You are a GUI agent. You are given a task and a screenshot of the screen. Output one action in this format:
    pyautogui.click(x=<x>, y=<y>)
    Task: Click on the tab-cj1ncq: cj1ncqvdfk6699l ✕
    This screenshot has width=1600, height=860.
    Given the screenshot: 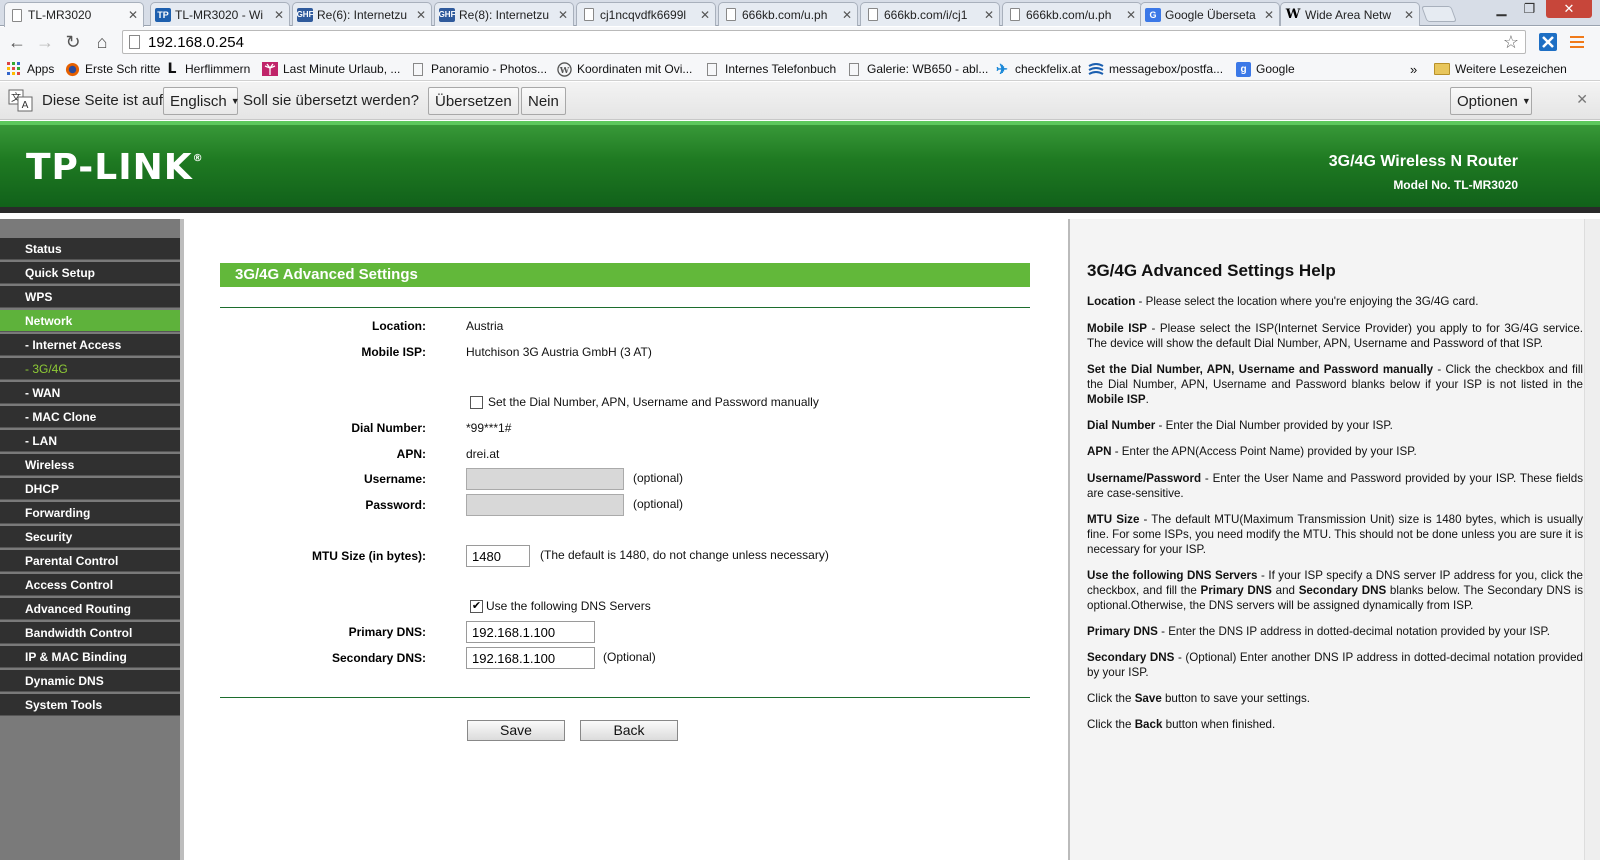 What is the action you would take?
    pyautogui.click(x=646, y=14)
    